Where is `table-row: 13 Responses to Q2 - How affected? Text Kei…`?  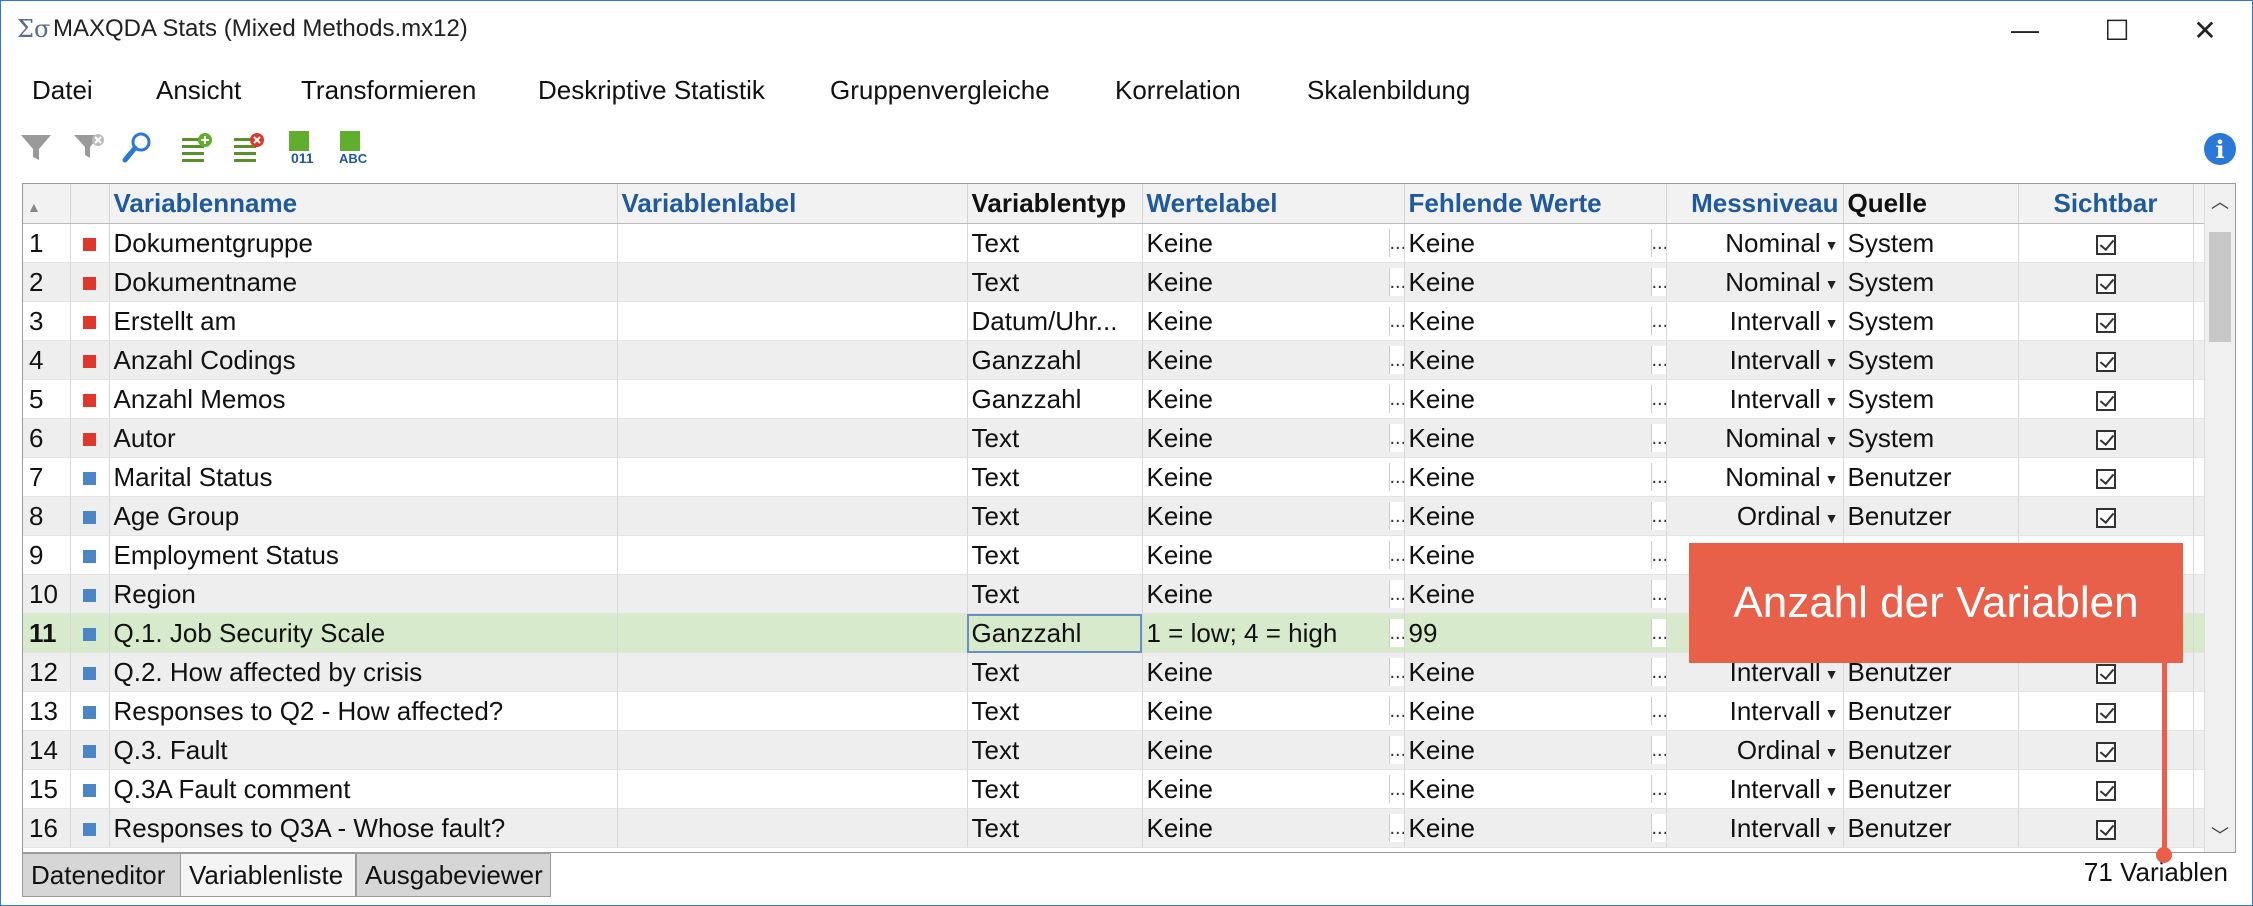
table-row: 13 Responses to Q2 - How affected? Text Kei… is located at coordinates (1114, 711).